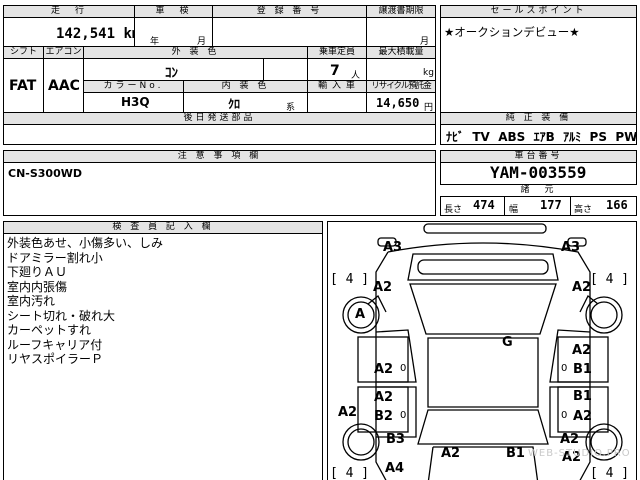 The width and height of the screenshot is (640, 480). I want to click on interior-color-header: 内 装 色, so click(245, 86).